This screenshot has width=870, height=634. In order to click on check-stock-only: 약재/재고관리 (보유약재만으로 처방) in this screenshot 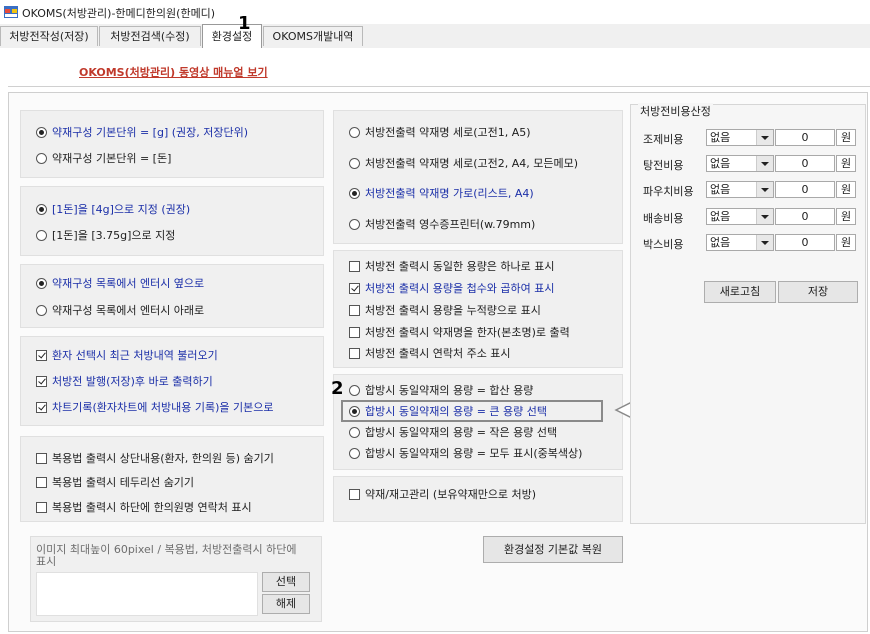, I will do `click(442, 494)`.